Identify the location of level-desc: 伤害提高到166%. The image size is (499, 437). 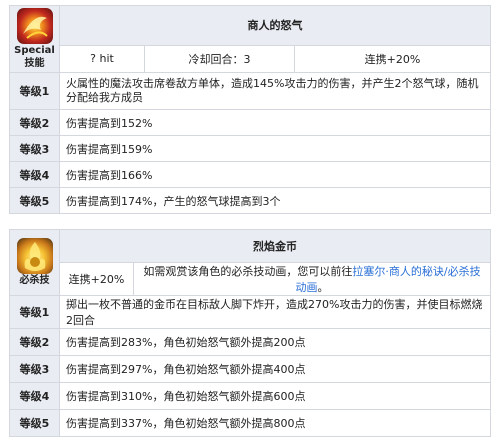
(275, 174).